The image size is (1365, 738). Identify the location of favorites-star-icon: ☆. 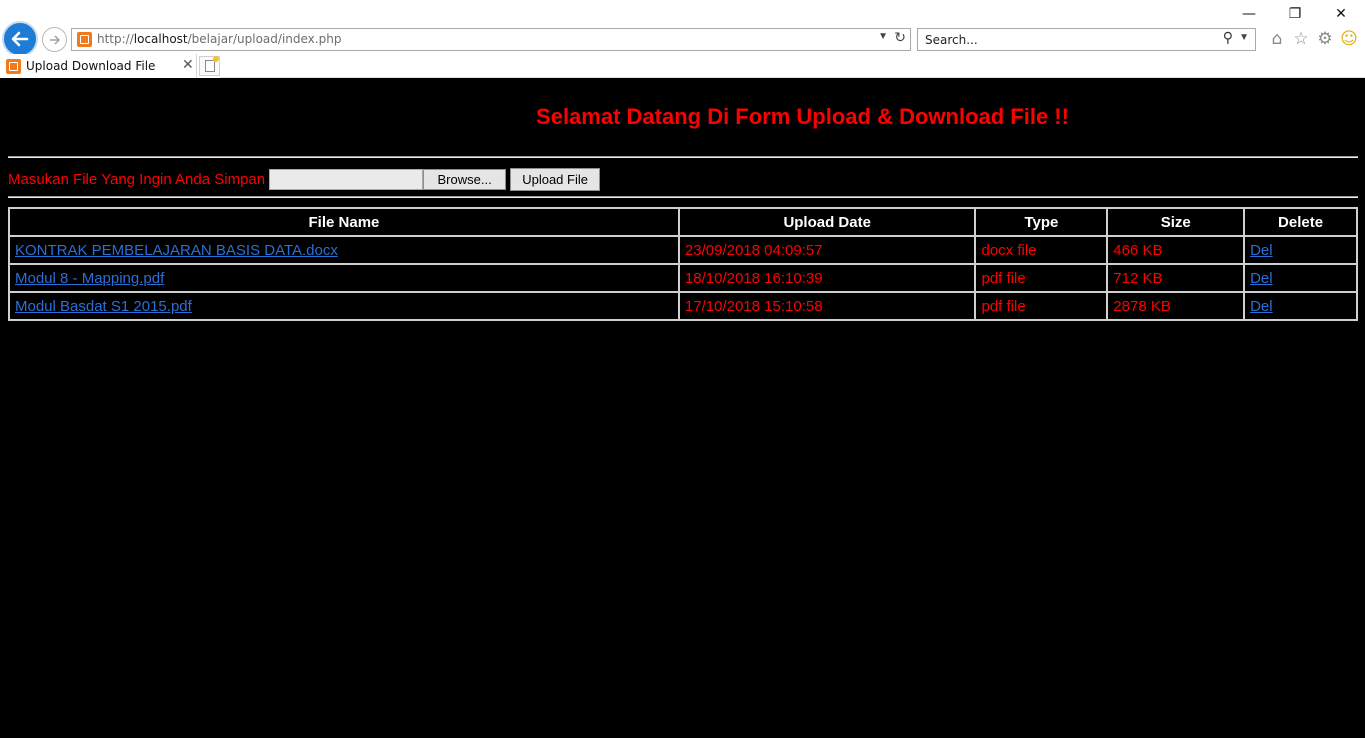
(1301, 39).